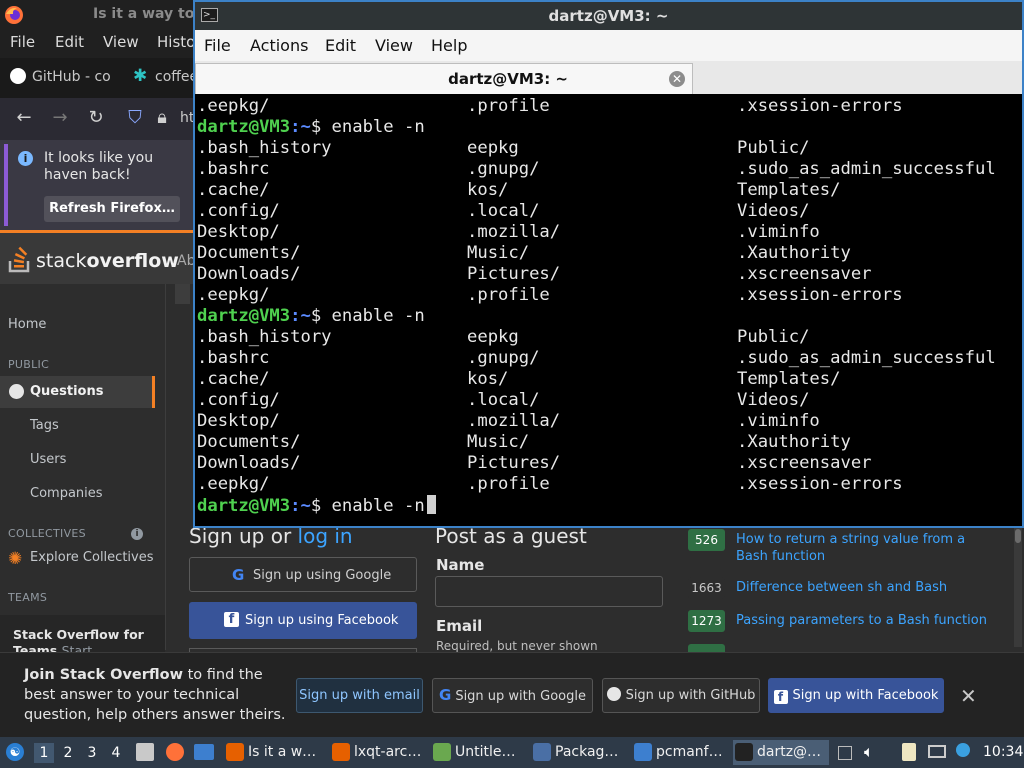 Image resolution: width=1024 pixels, height=768 pixels. I want to click on related-question-link: Difference between sh and Bash, so click(866, 587).